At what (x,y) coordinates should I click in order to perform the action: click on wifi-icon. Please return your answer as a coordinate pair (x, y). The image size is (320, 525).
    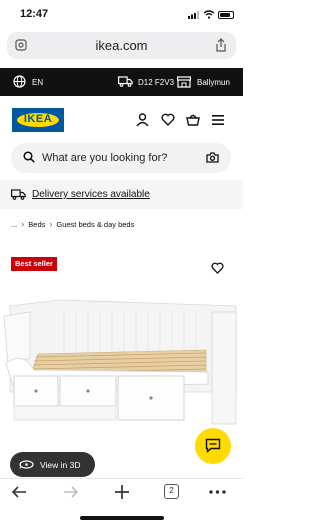
    Looking at the image, I should click on (209, 14).